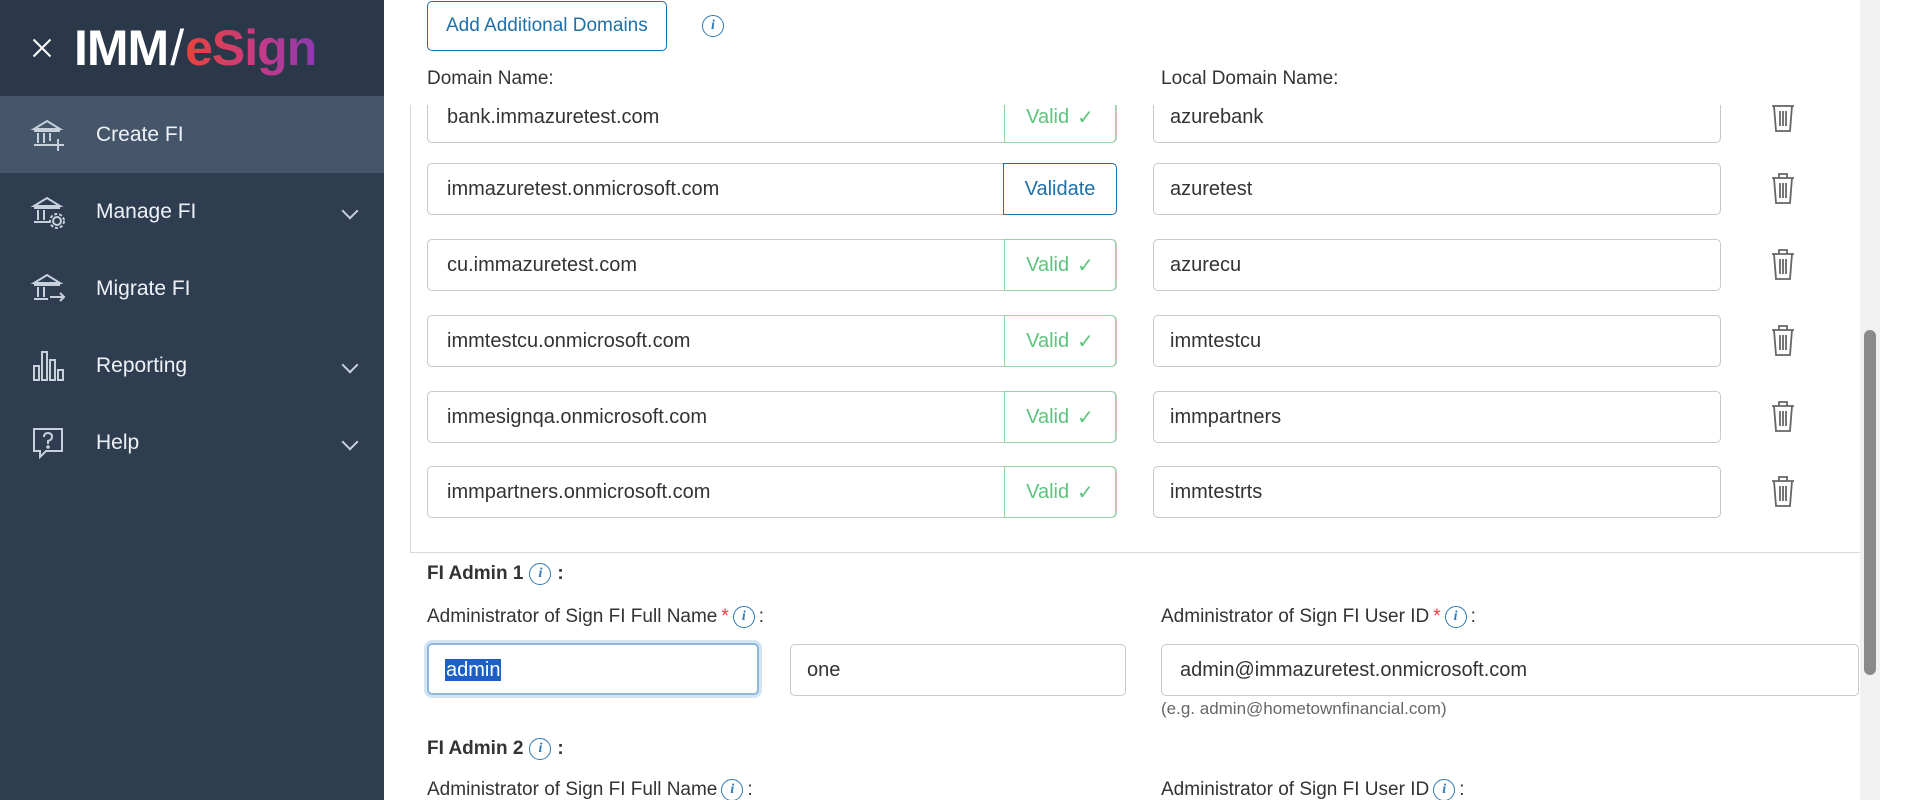 This screenshot has width=1920, height=800. I want to click on userid-label: Administrator of Sign FI User ID * i :, so click(1318, 617).